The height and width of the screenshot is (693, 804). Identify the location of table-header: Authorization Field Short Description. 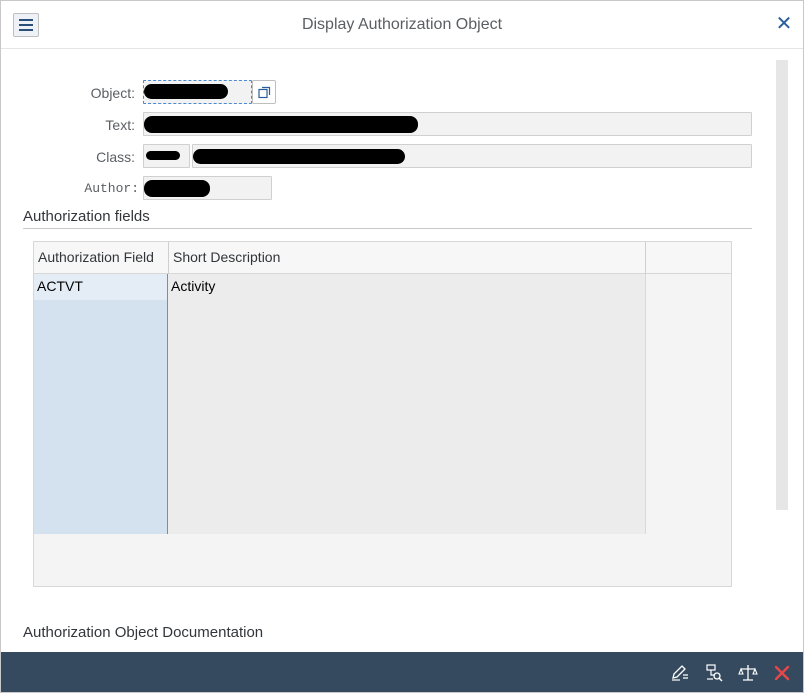
(382, 258).